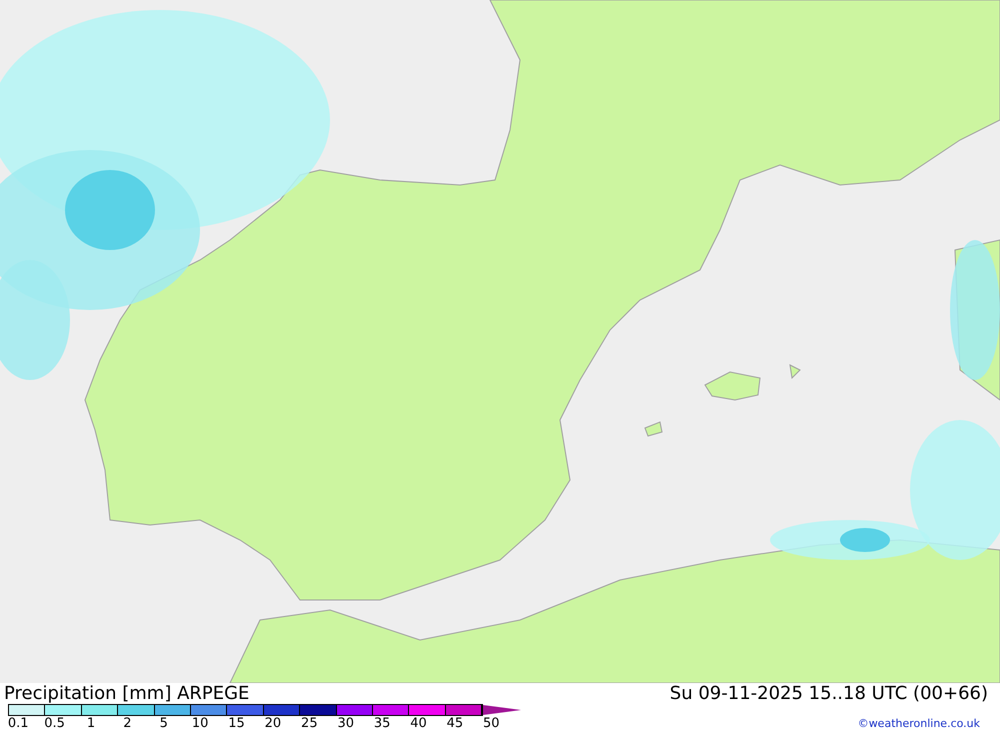 This screenshot has height=733, width=1000. I want to click on legend-label: 0.5, so click(54, 723).